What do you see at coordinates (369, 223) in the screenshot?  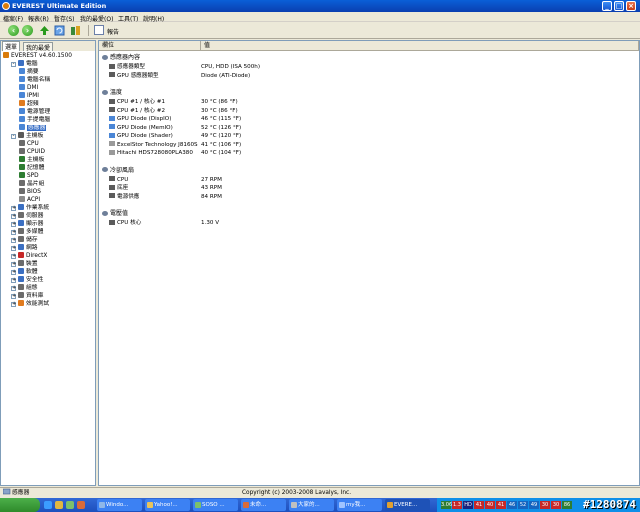 I see `detail-row: CPU 核心 1.30 V` at bounding box center [369, 223].